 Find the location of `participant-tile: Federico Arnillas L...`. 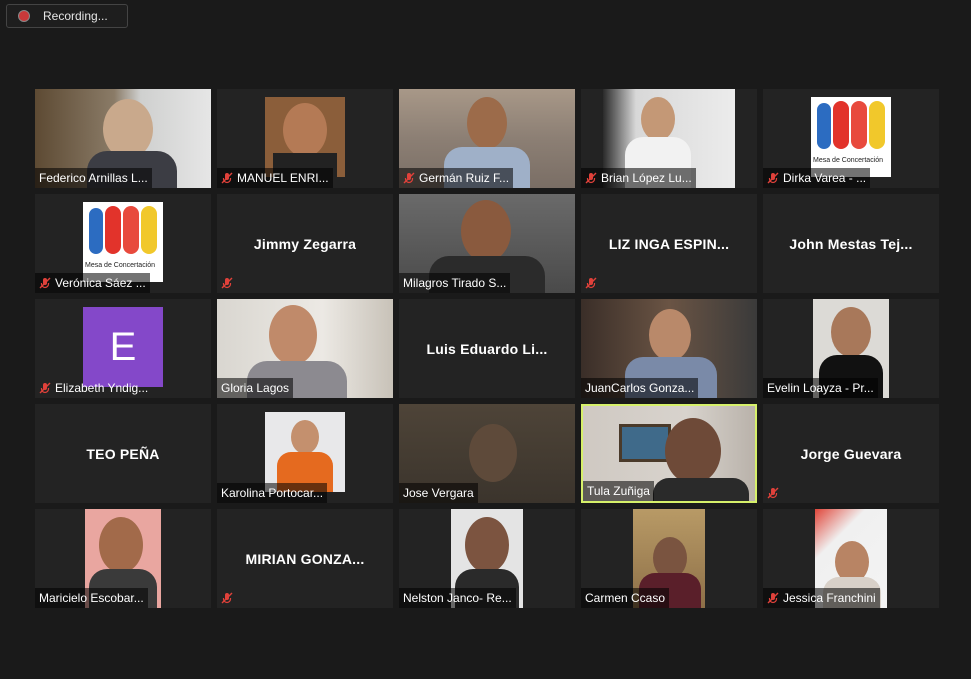

participant-tile: Federico Arnillas L... is located at coordinates (123, 138).